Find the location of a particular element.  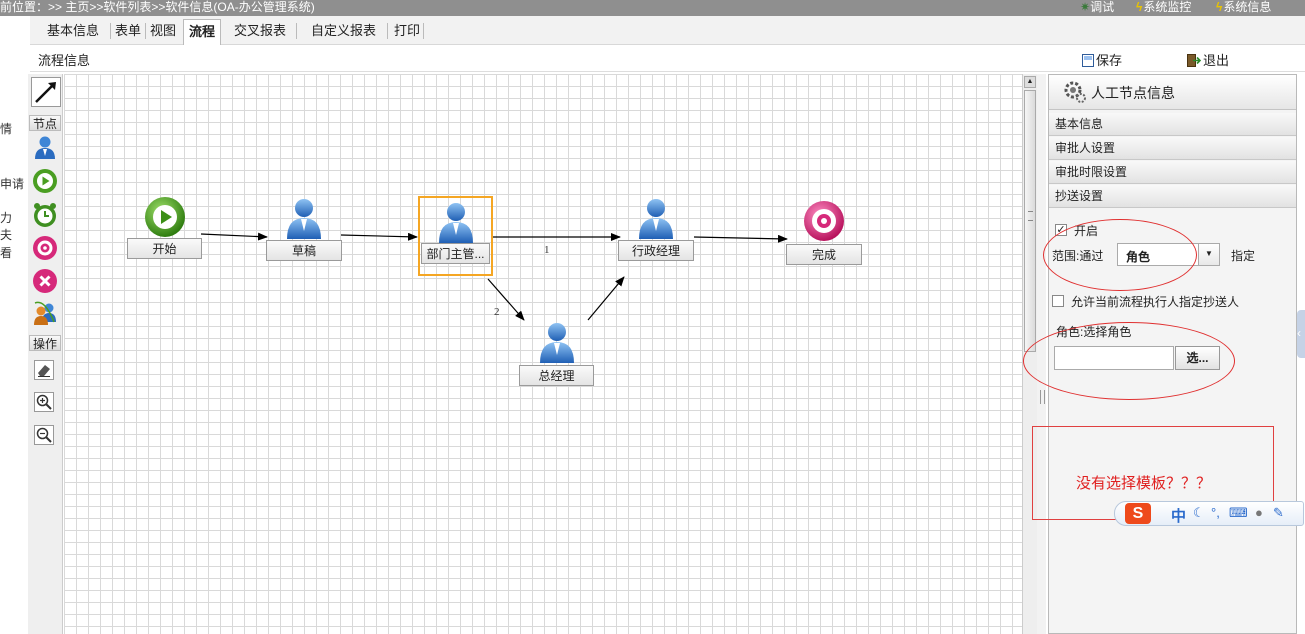

gear-icon: ✷ is located at coordinates (1085, 7).